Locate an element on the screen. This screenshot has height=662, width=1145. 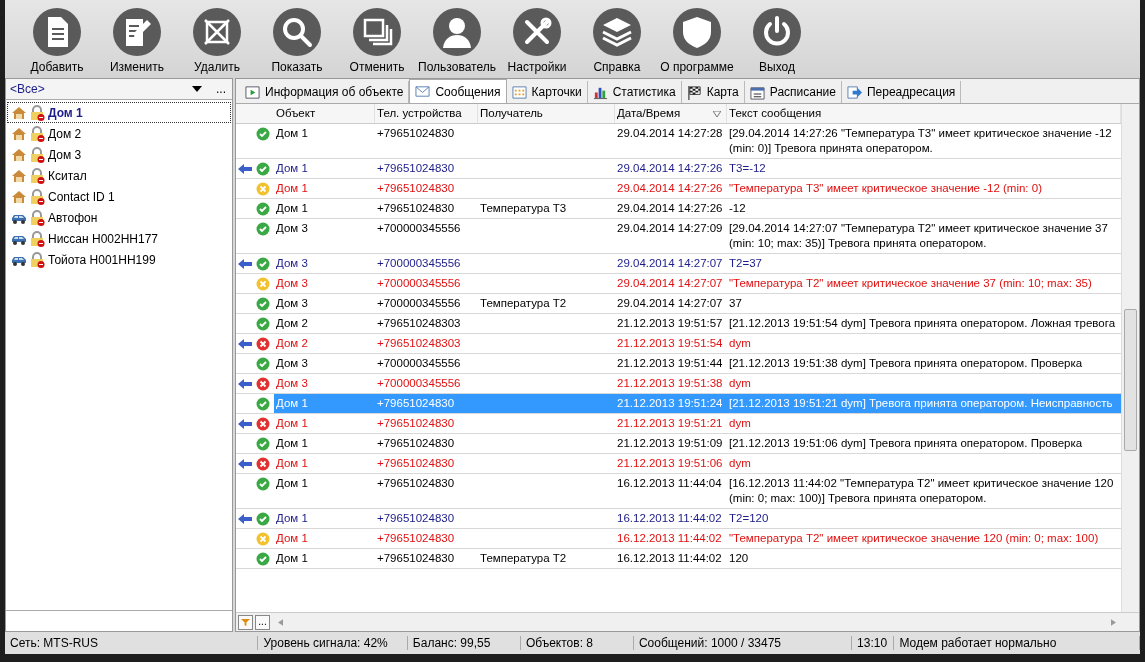
tab: Статистика is located at coordinates (634, 92).